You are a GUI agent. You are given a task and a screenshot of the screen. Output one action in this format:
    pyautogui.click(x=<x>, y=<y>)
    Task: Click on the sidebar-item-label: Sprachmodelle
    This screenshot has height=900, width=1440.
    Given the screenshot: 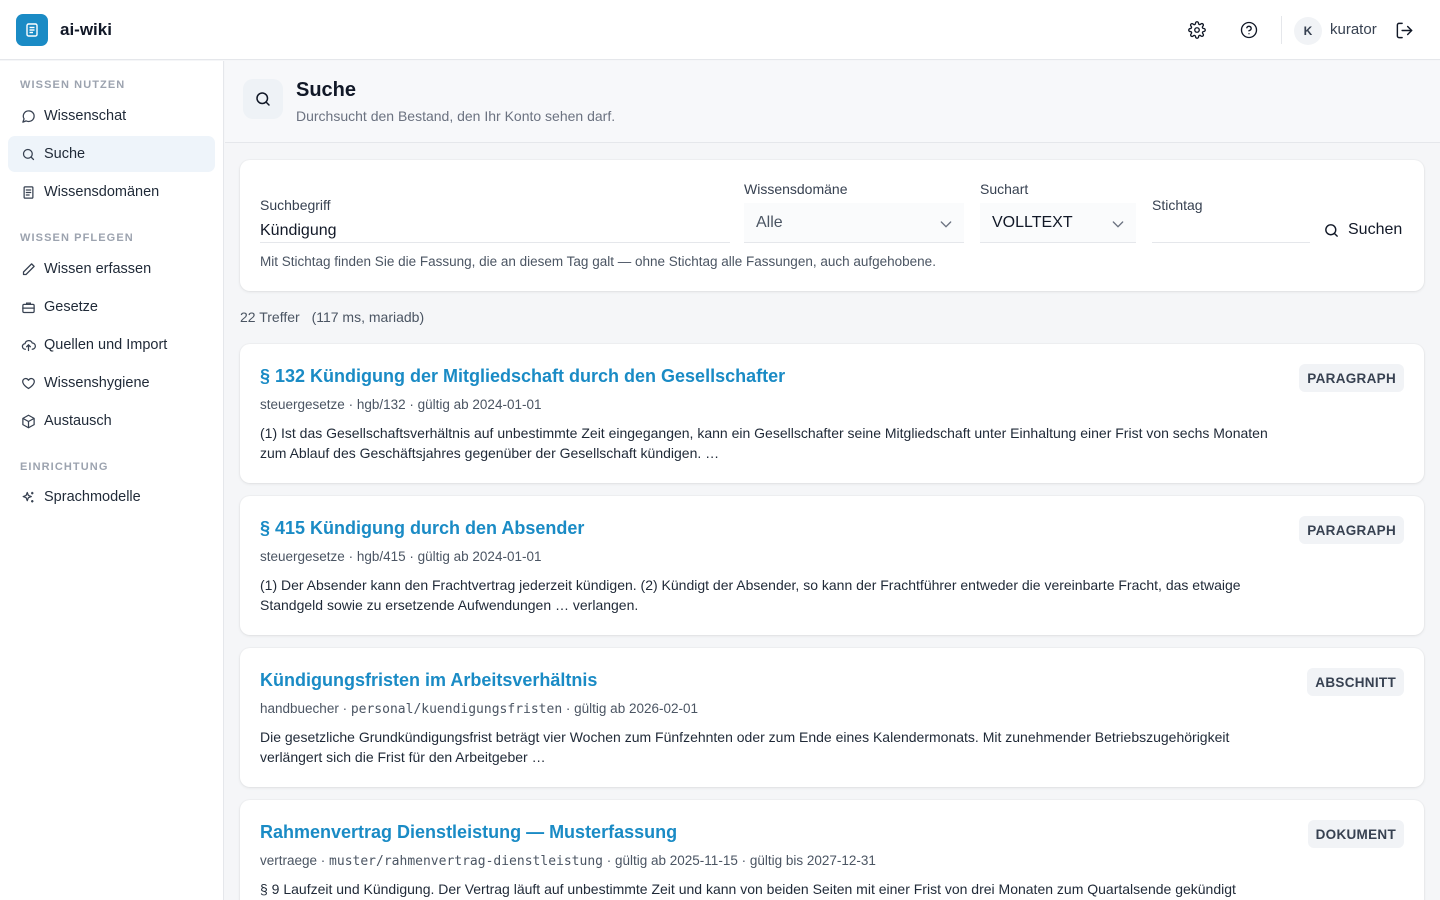 What is the action you would take?
    pyautogui.click(x=92, y=497)
    